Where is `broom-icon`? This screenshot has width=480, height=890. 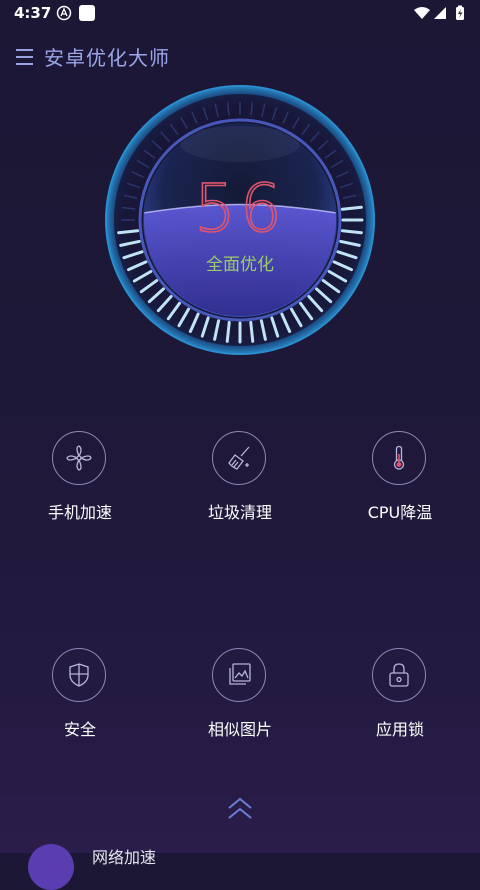
broom-icon is located at coordinates (239, 458).